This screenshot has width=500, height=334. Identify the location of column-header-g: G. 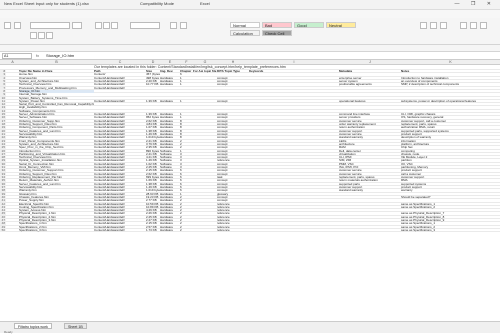
(205, 62).